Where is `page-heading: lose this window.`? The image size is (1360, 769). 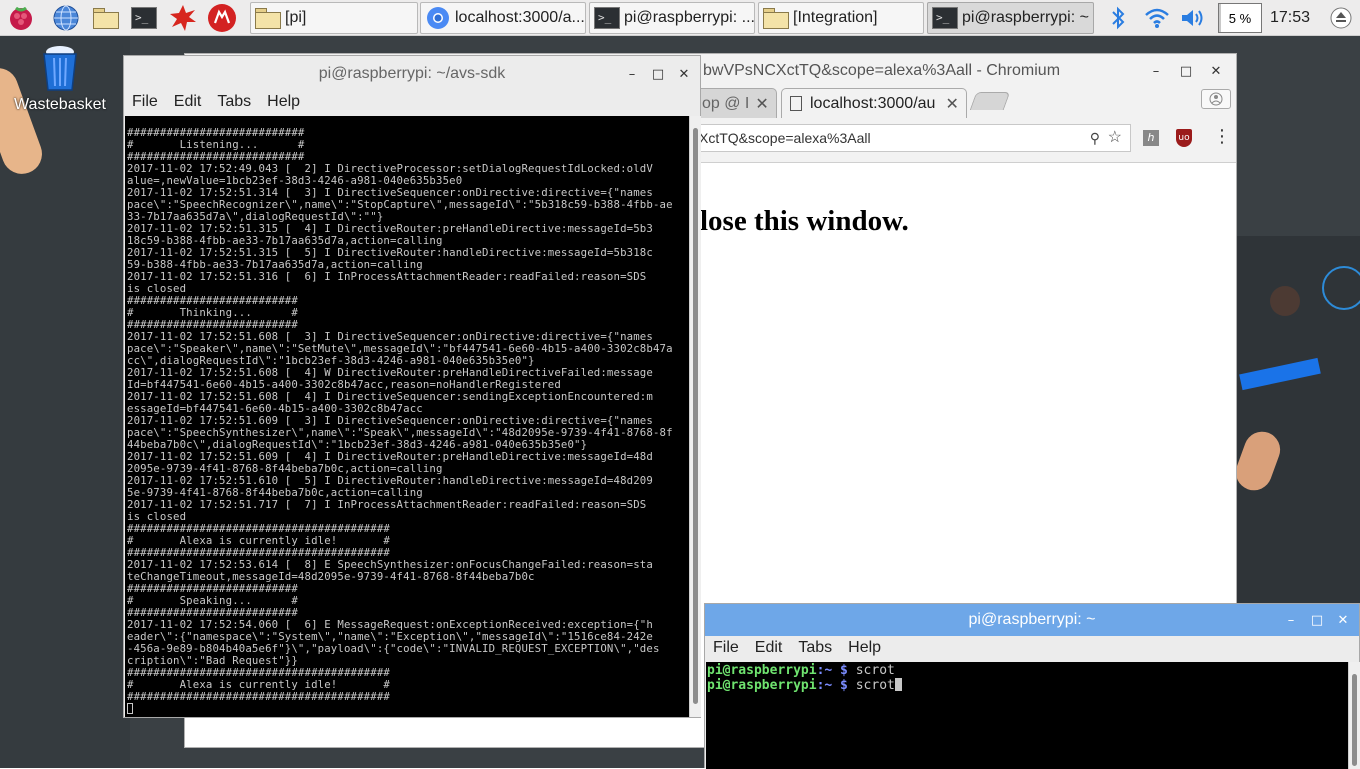 page-heading: lose this window. is located at coordinates (804, 221).